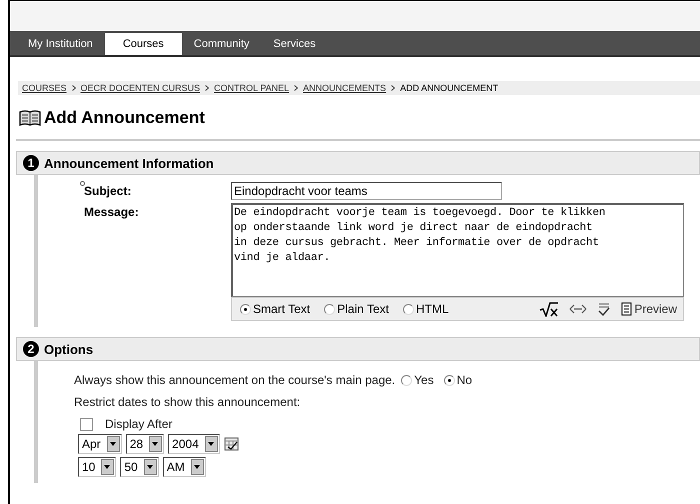 This screenshot has width=700, height=504. What do you see at coordinates (184, 467) in the screenshot?
I see `dropdown: AM` at bounding box center [184, 467].